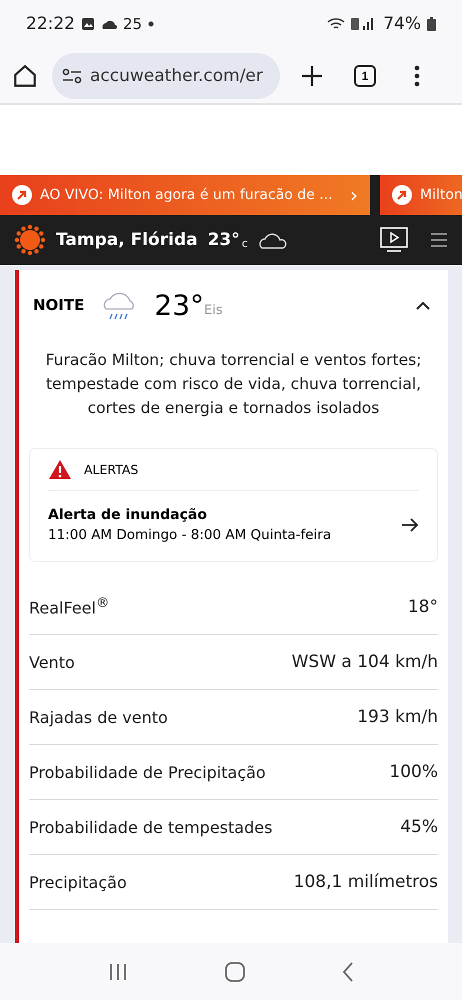 The image size is (462, 1000). What do you see at coordinates (402, 24) in the screenshot?
I see `battery-percent: 74%` at bounding box center [402, 24].